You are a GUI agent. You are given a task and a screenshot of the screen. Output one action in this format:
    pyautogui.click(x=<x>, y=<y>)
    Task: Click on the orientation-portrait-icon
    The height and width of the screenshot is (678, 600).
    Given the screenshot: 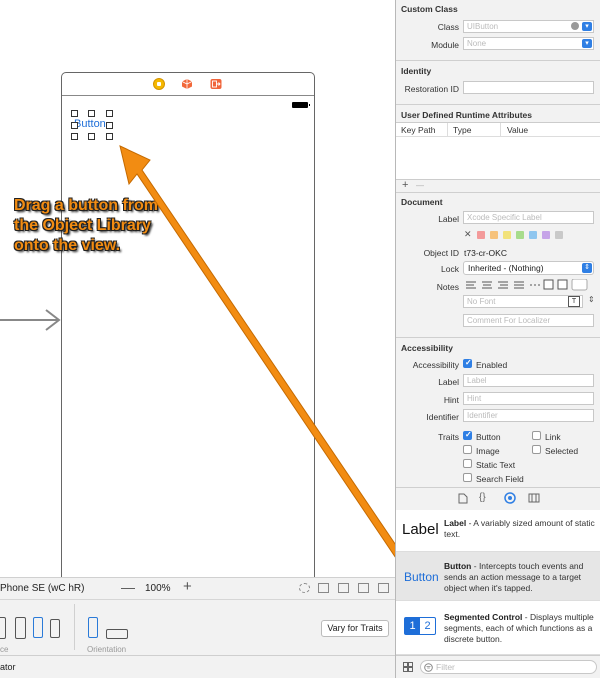 What is the action you would take?
    pyautogui.click(x=93, y=627)
    